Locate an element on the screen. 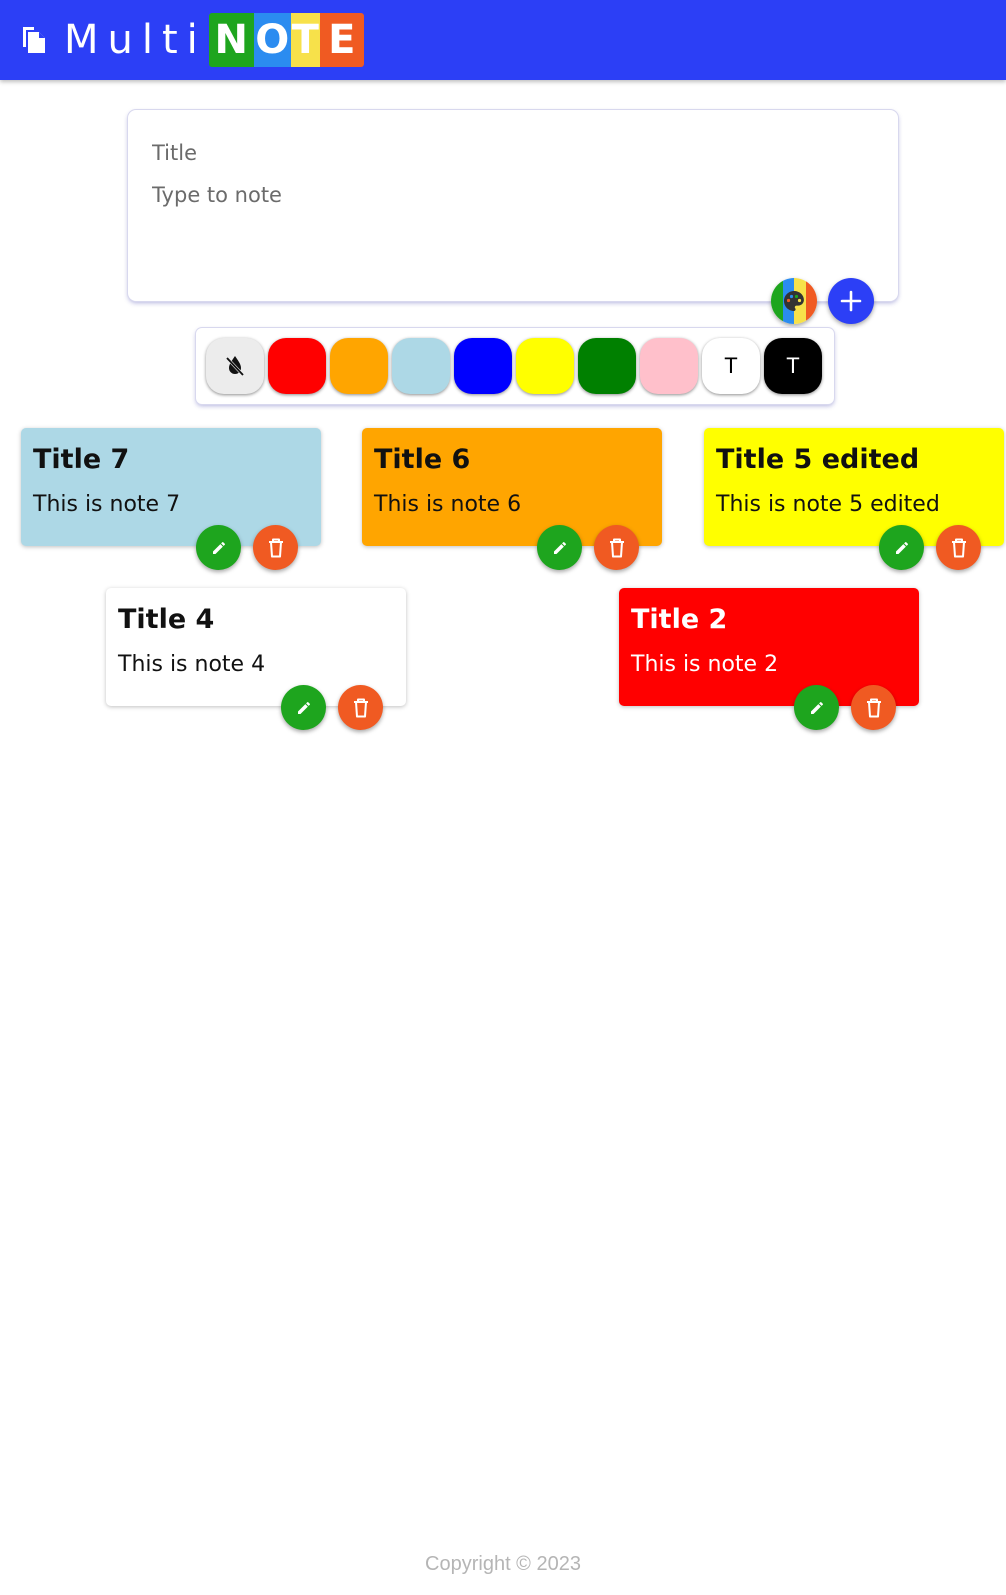 The height and width of the screenshot is (1595, 1006). brand-prefix: Multi is located at coordinates (135, 40).